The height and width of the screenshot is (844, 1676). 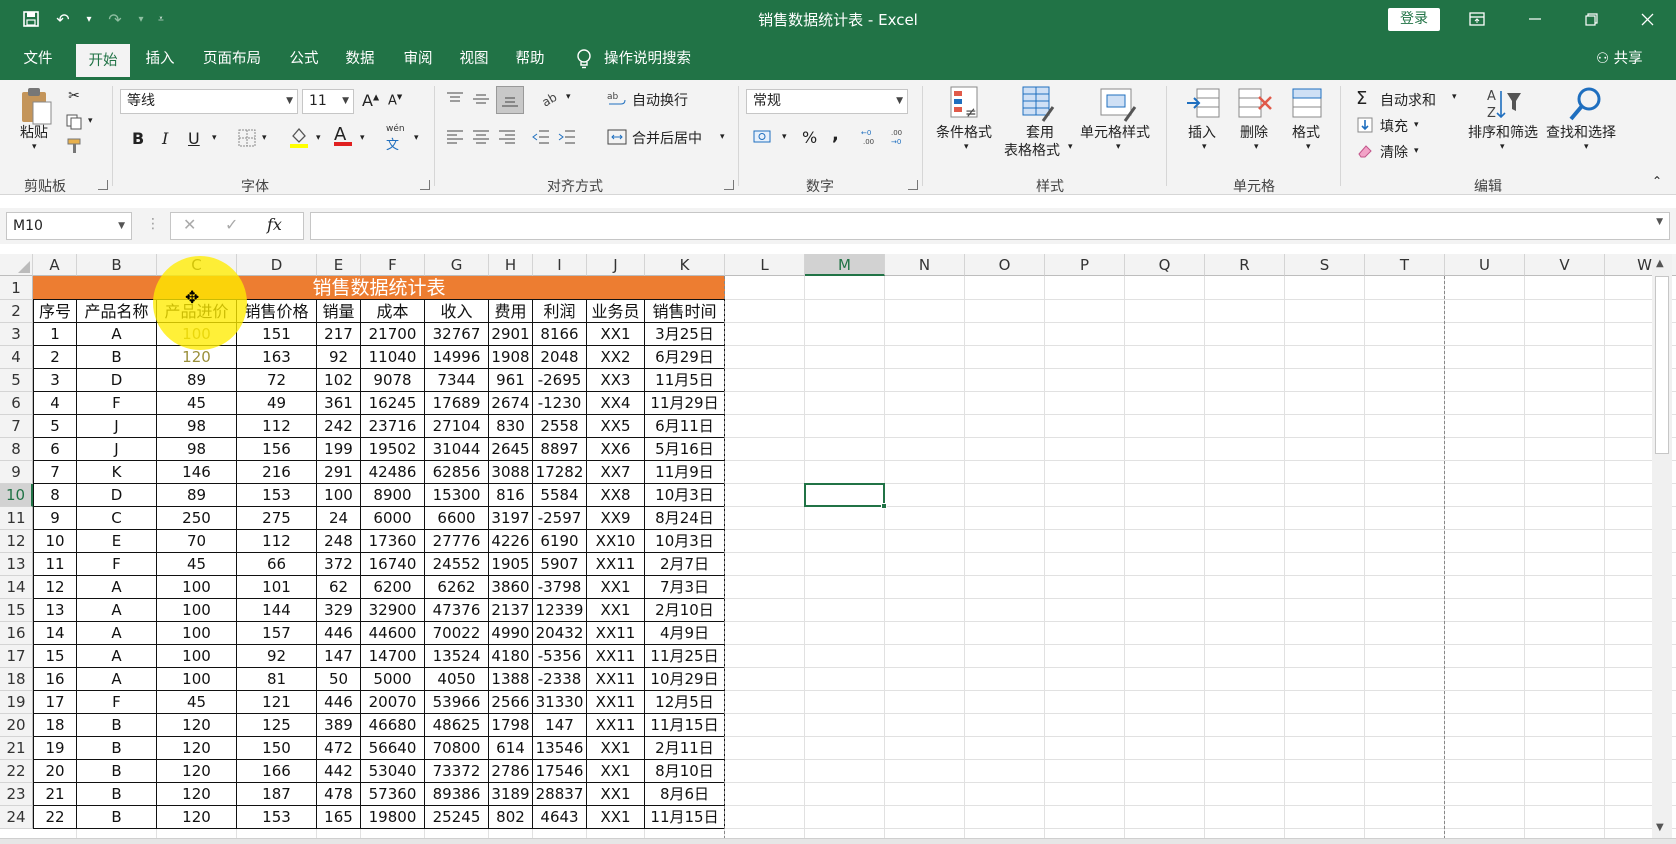 I want to click on table-cell: 17689, so click(x=457, y=403).